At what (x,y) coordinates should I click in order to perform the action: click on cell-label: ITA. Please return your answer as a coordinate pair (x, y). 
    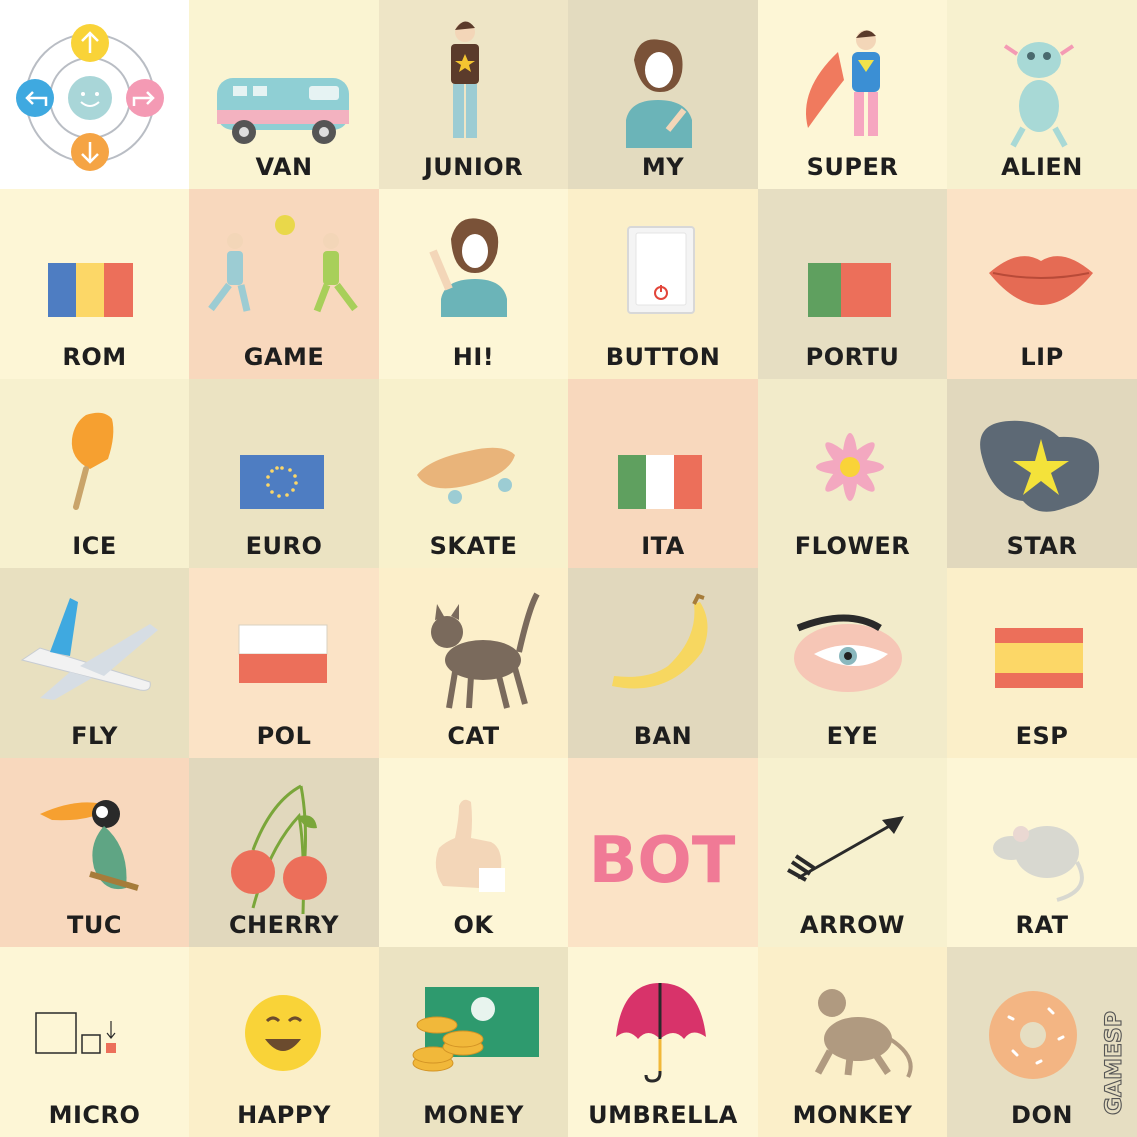
    Looking at the image, I should click on (663, 546).